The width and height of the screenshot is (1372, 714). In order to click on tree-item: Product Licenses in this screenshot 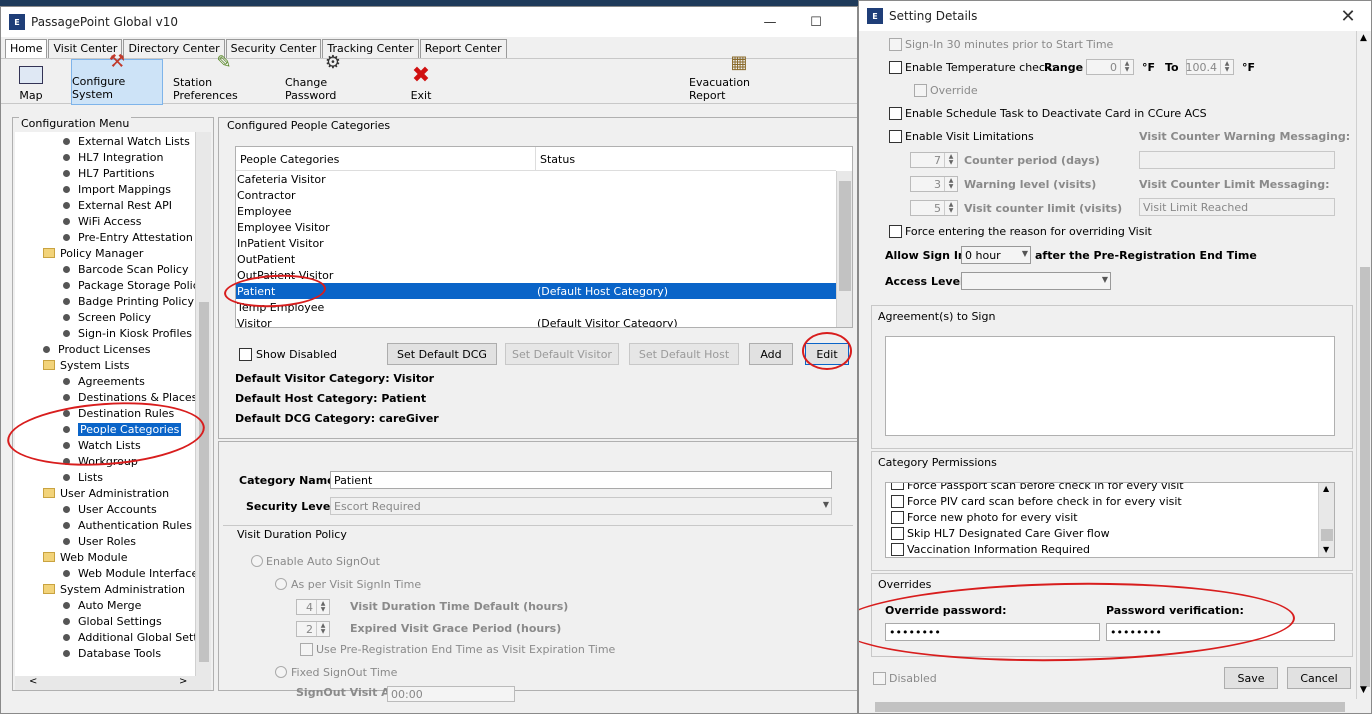, I will do `click(96, 349)`.